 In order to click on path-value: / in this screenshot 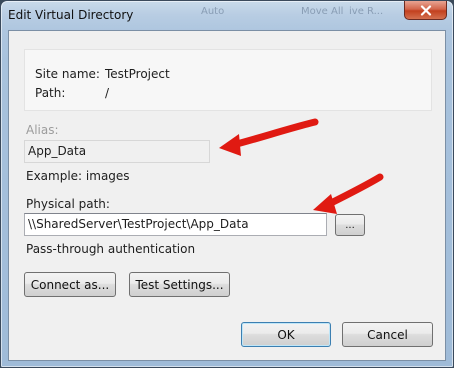, I will do `click(107, 93)`.